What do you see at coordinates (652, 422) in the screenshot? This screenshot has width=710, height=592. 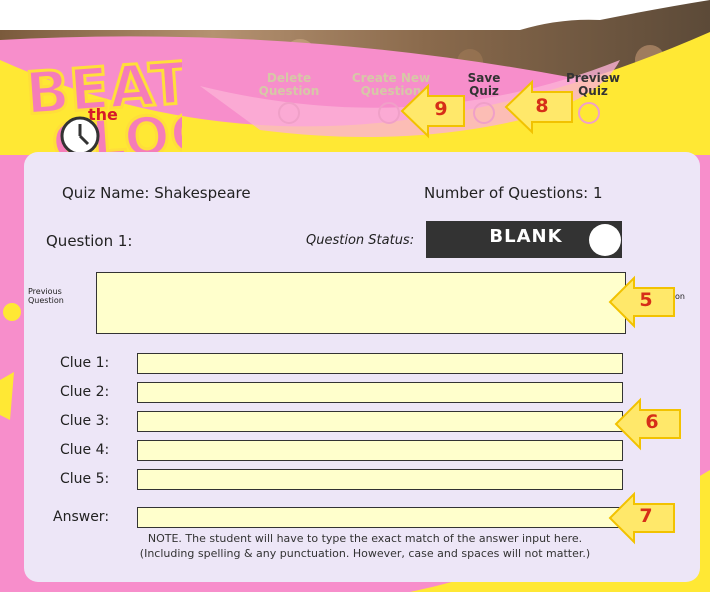 I see `callout-number-6: 6` at bounding box center [652, 422].